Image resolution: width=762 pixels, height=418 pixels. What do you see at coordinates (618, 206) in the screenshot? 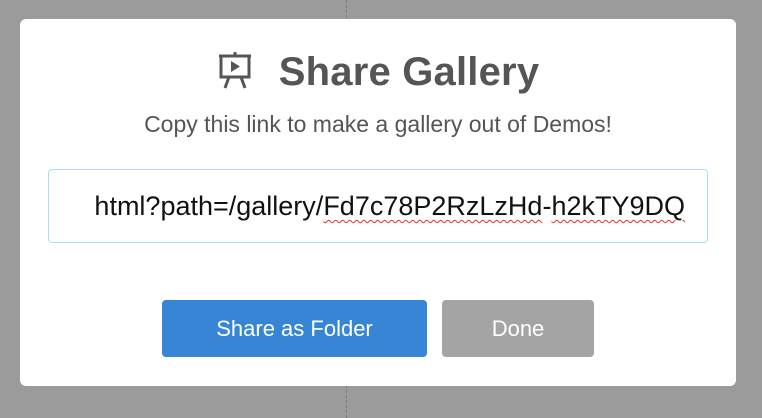
I see `link-token-part-2: h2kTY9DQ` at bounding box center [618, 206].